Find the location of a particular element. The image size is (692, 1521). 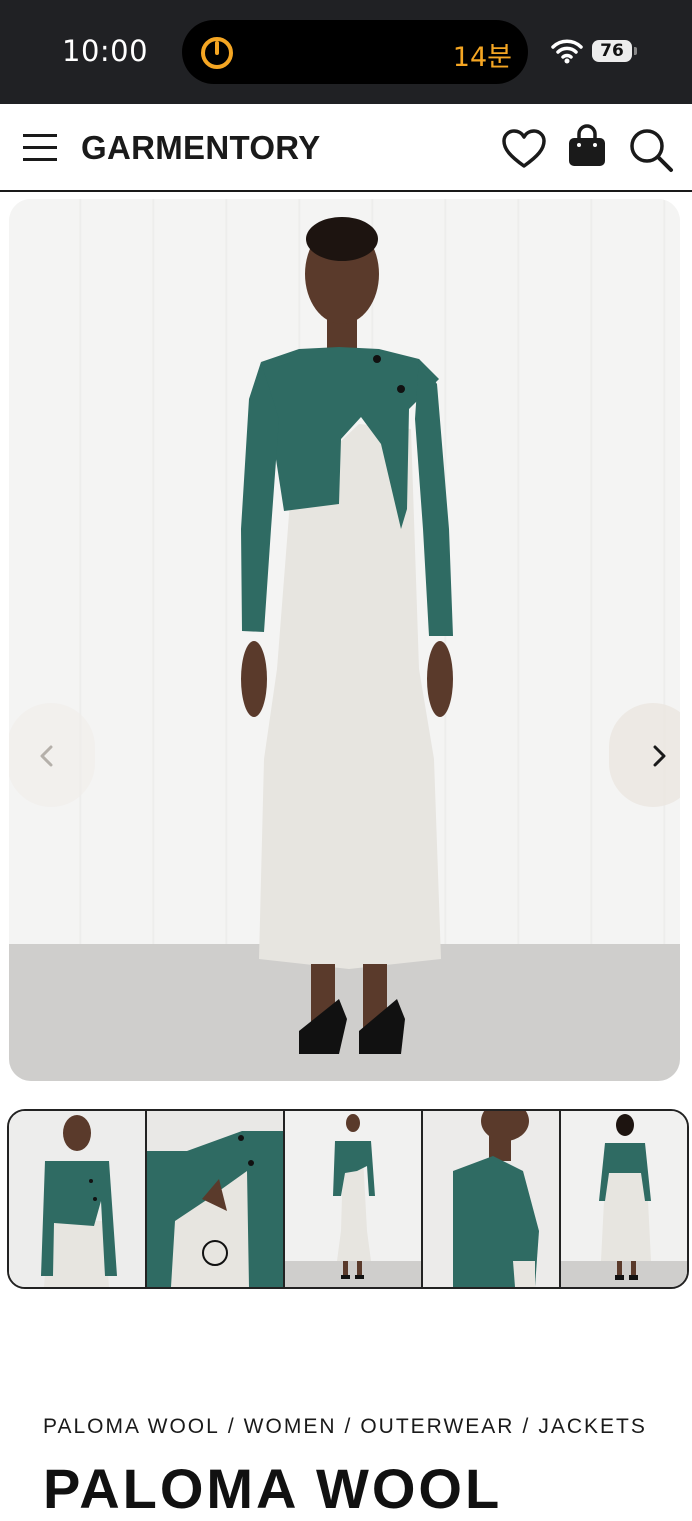

previous-image-button is located at coordinates (52, 755).